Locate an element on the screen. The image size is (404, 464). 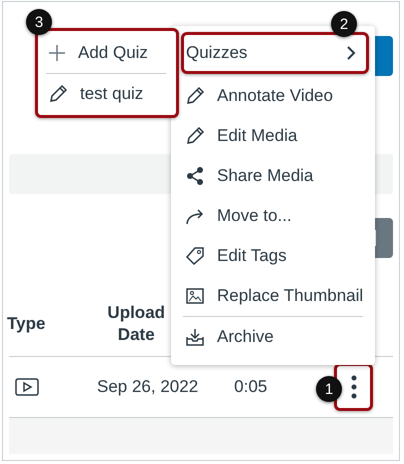
menu-item: Replace Thumbnail is located at coordinates (273, 296).